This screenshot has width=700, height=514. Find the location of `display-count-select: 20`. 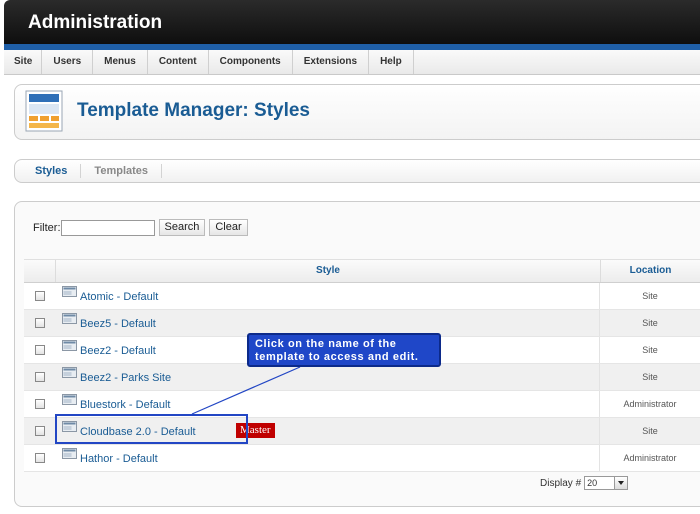

display-count-select: 20 is located at coordinates (606, 483).